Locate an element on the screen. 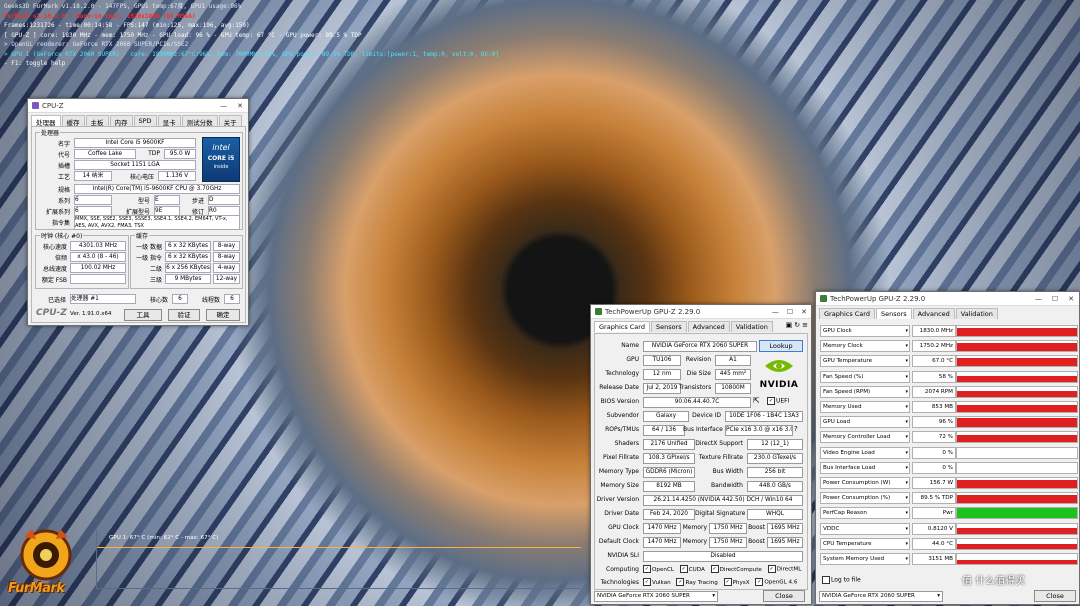 The image size is (1080, 606). driver-date-label: Driver Date is located at coordinates (621, 513).